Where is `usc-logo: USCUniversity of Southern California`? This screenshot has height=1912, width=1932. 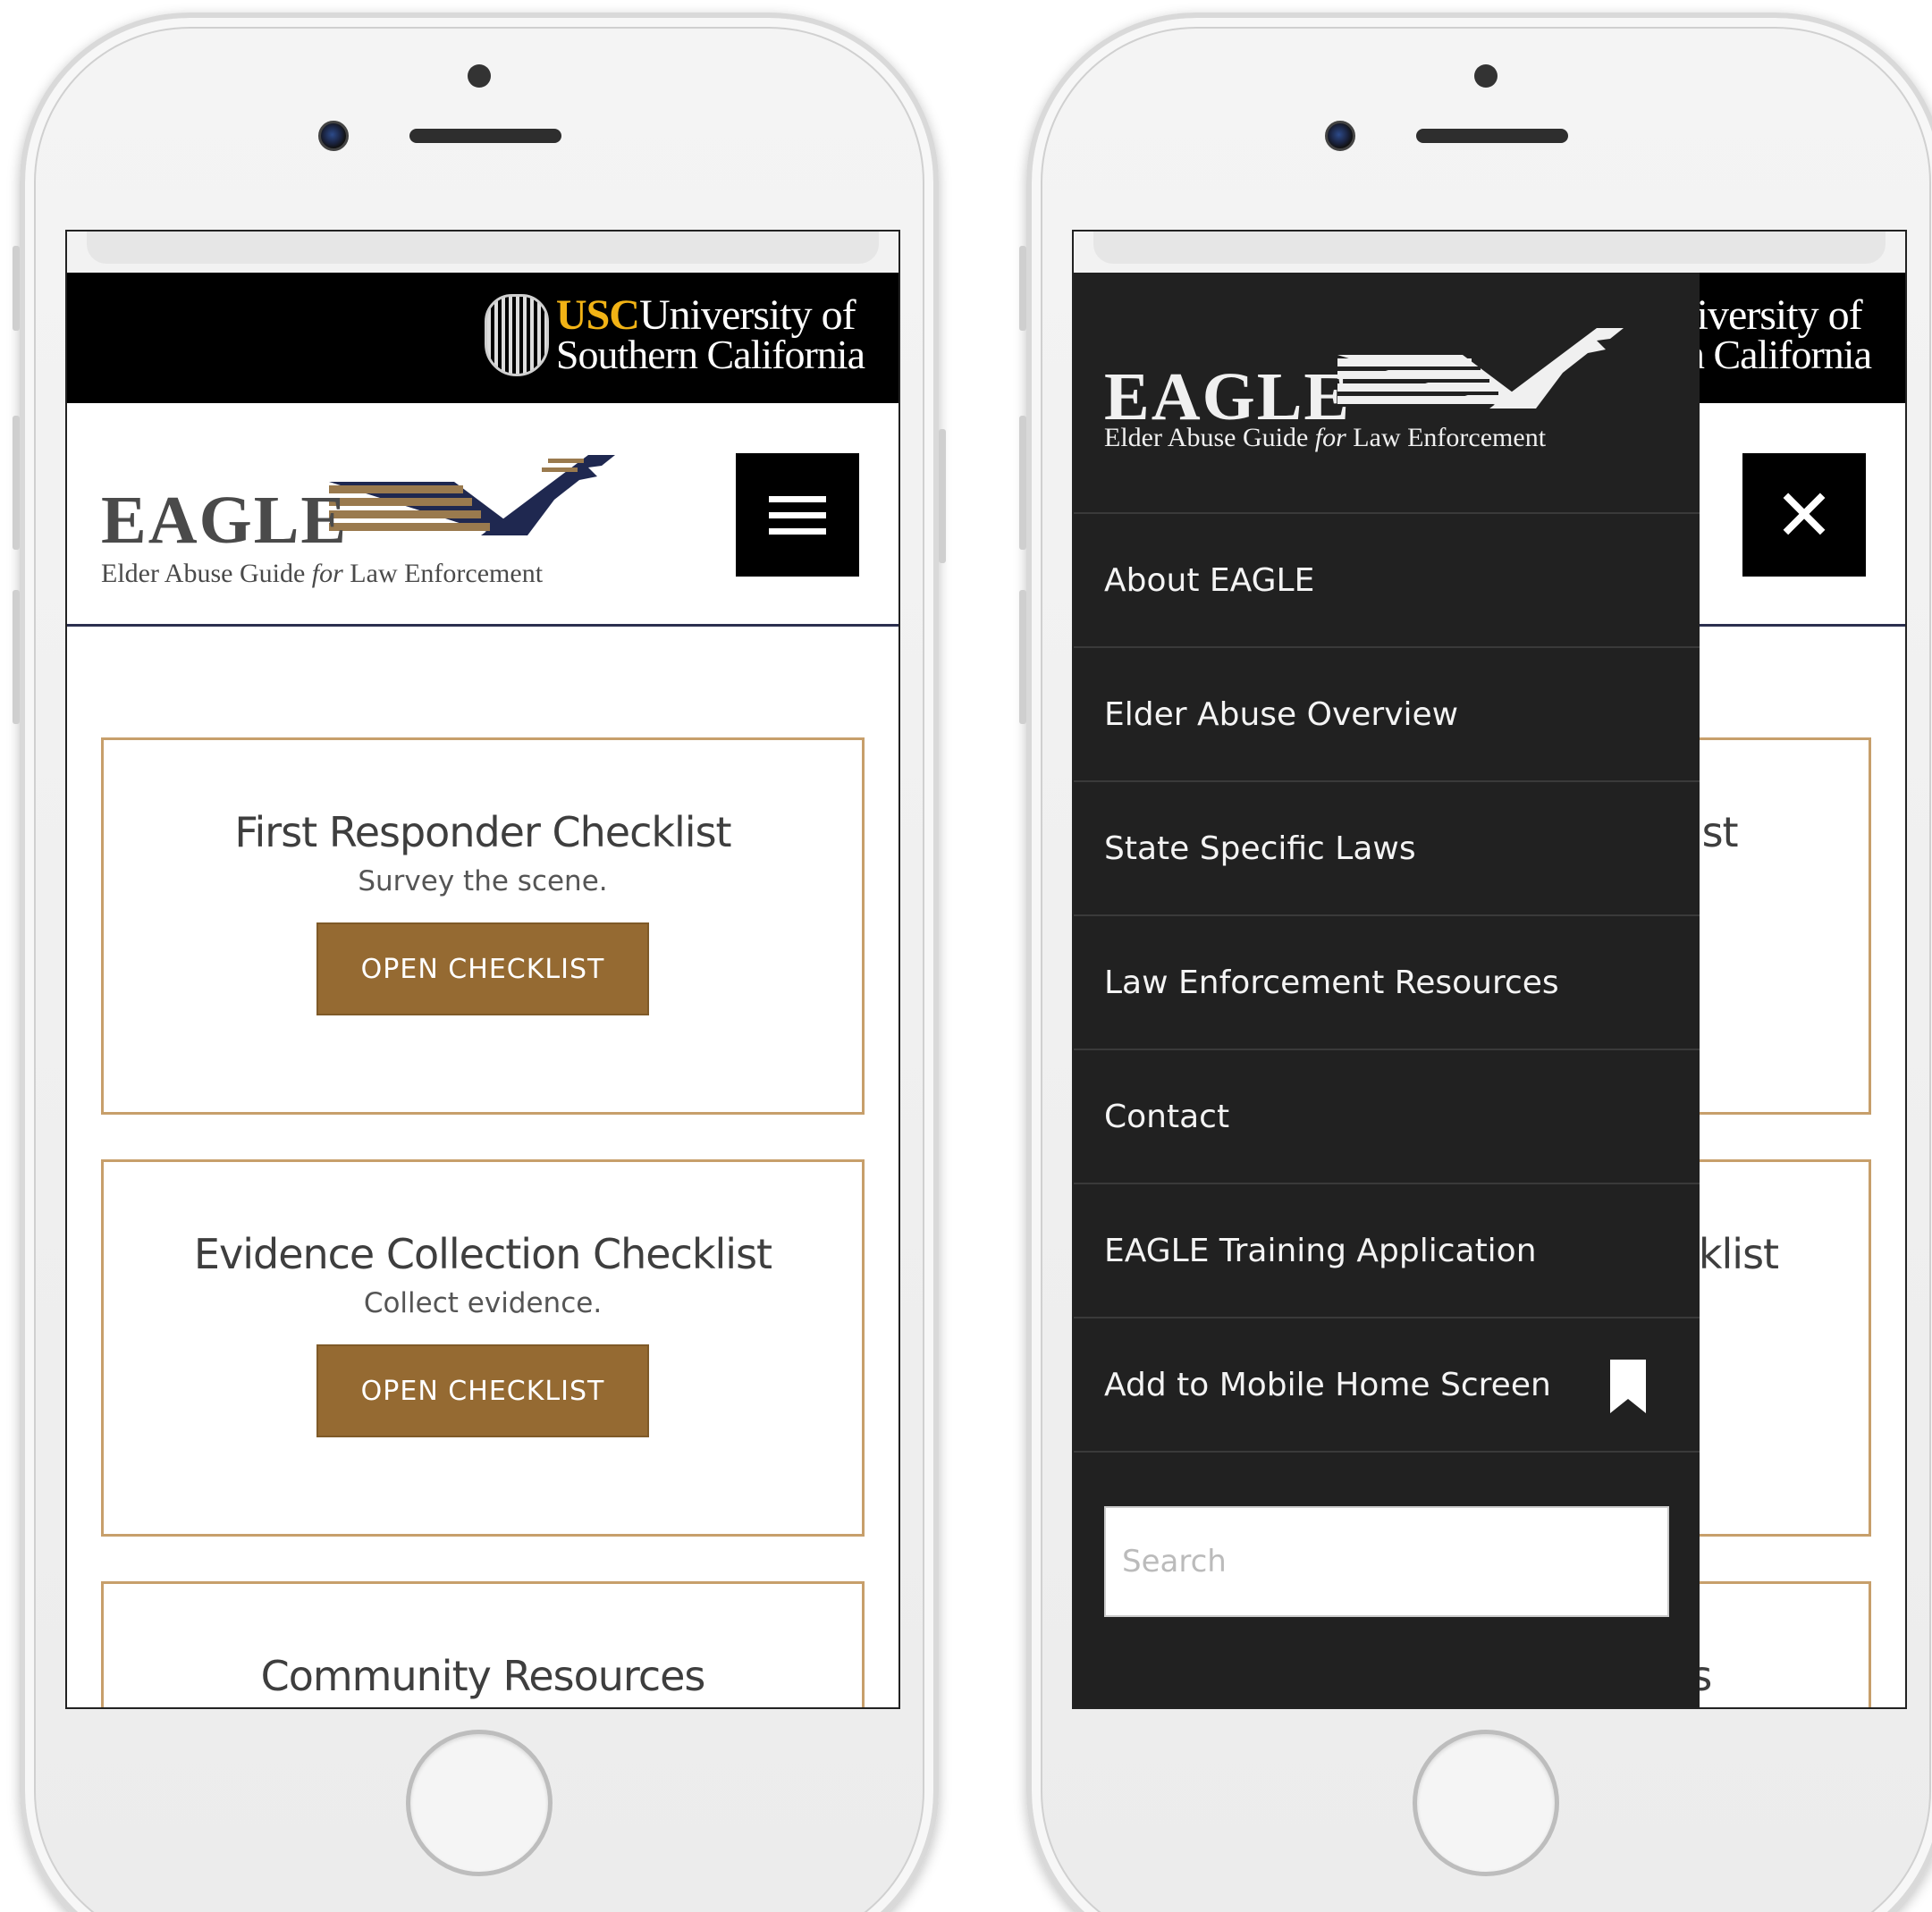 usc-logo: USCUniversity of Southern California is located at coordinates (674, 335).